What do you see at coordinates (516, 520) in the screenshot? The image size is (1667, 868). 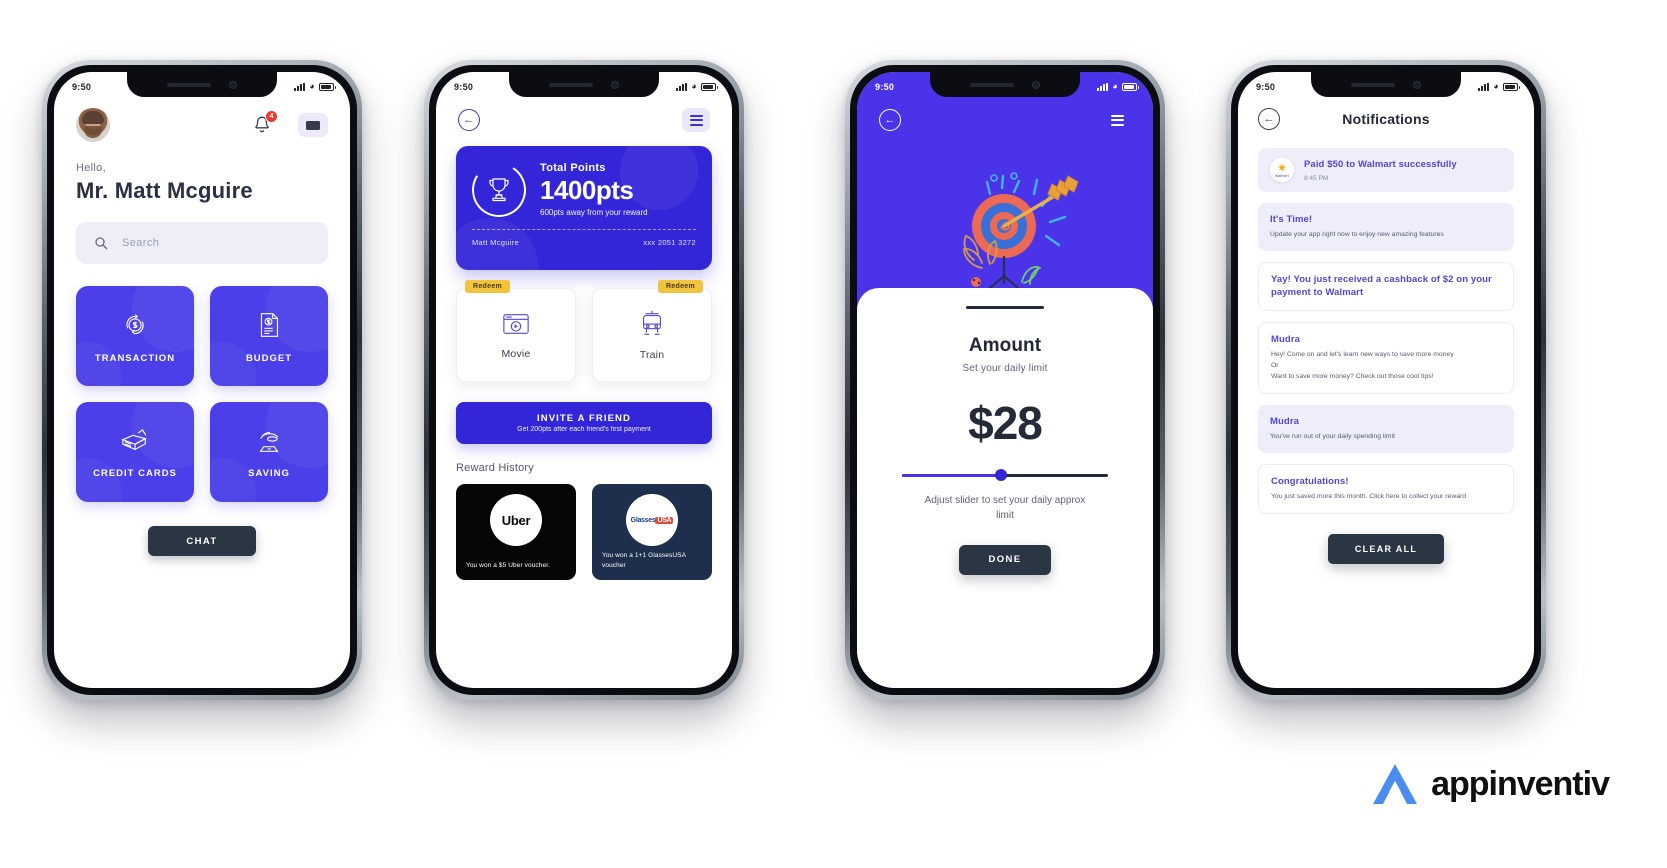 I see `uber-logo-icon: Uber` at bounding box center [516, 520].